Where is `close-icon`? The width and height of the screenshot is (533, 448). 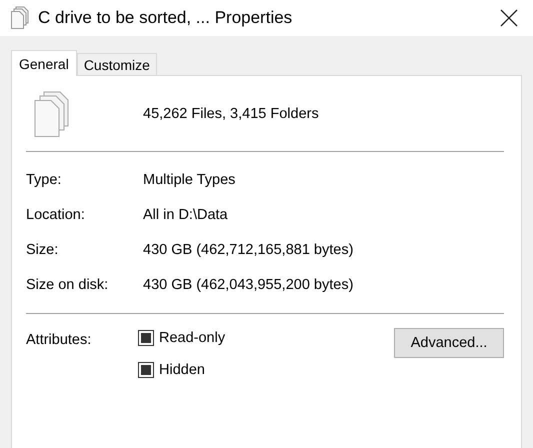 close-icon is located at coordinates (509, 18).